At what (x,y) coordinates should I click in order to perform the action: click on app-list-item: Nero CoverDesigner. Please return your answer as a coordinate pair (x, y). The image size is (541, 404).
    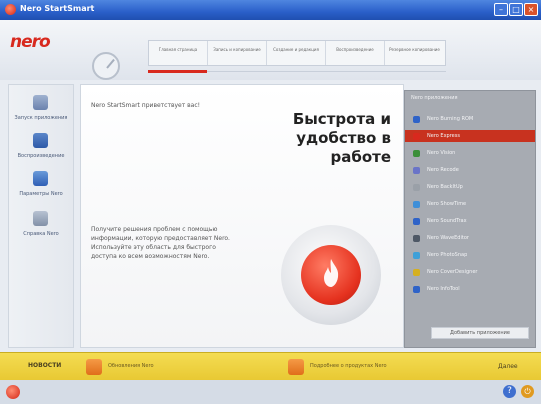
    Looking at the image, I should click on (470, 272).